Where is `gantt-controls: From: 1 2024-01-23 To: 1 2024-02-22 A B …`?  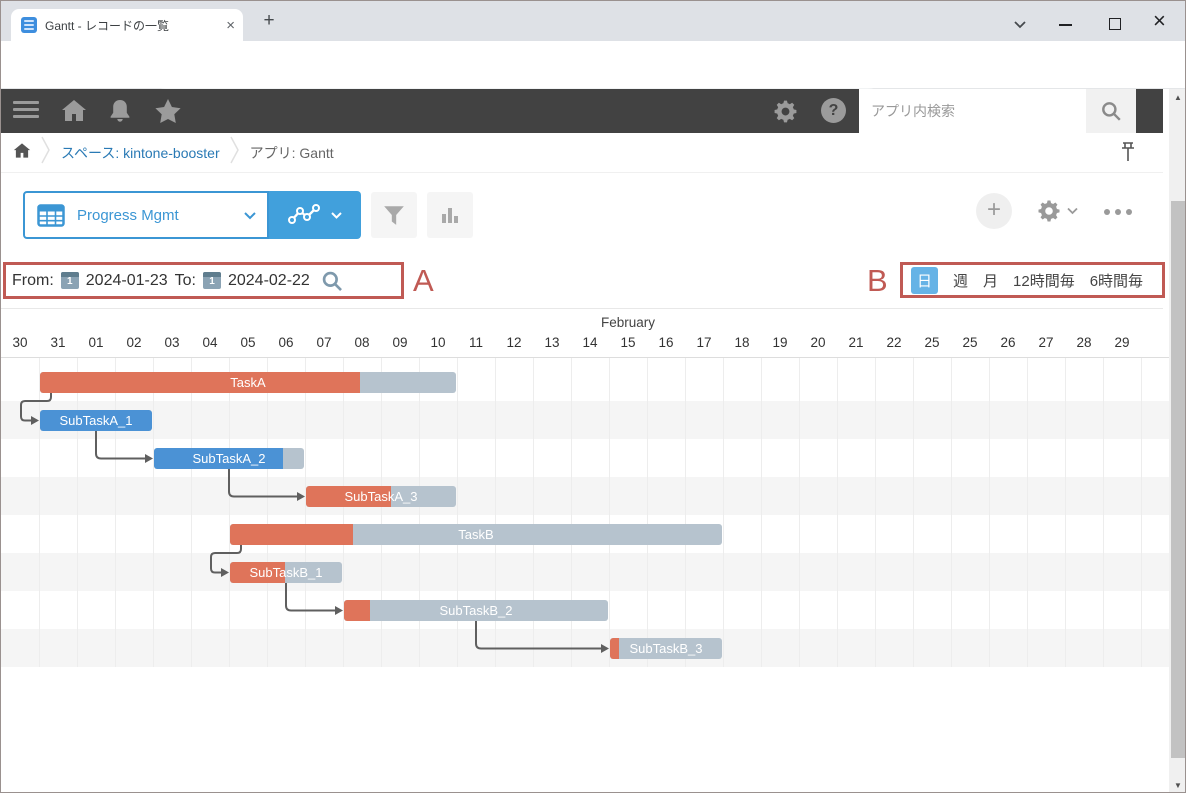
gantt-controls: From: 1 2024-01-23 To: 1 2024-02-22 A B … is located at coordinates (583, 280).